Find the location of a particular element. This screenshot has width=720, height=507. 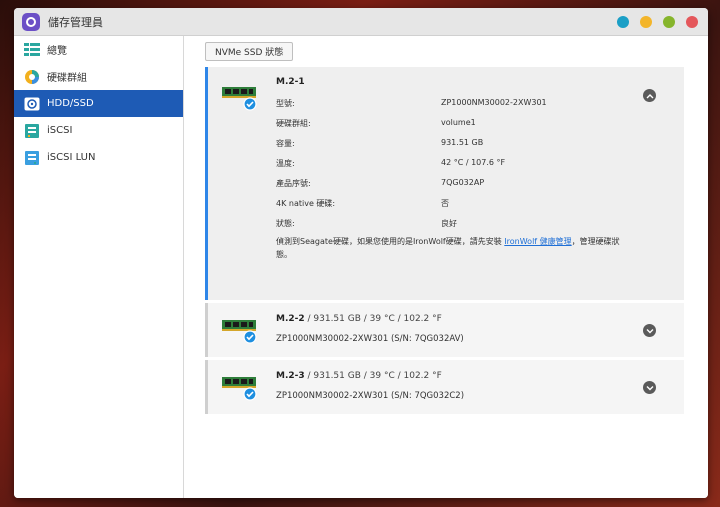

info-button is located at coordinates (623, 22).